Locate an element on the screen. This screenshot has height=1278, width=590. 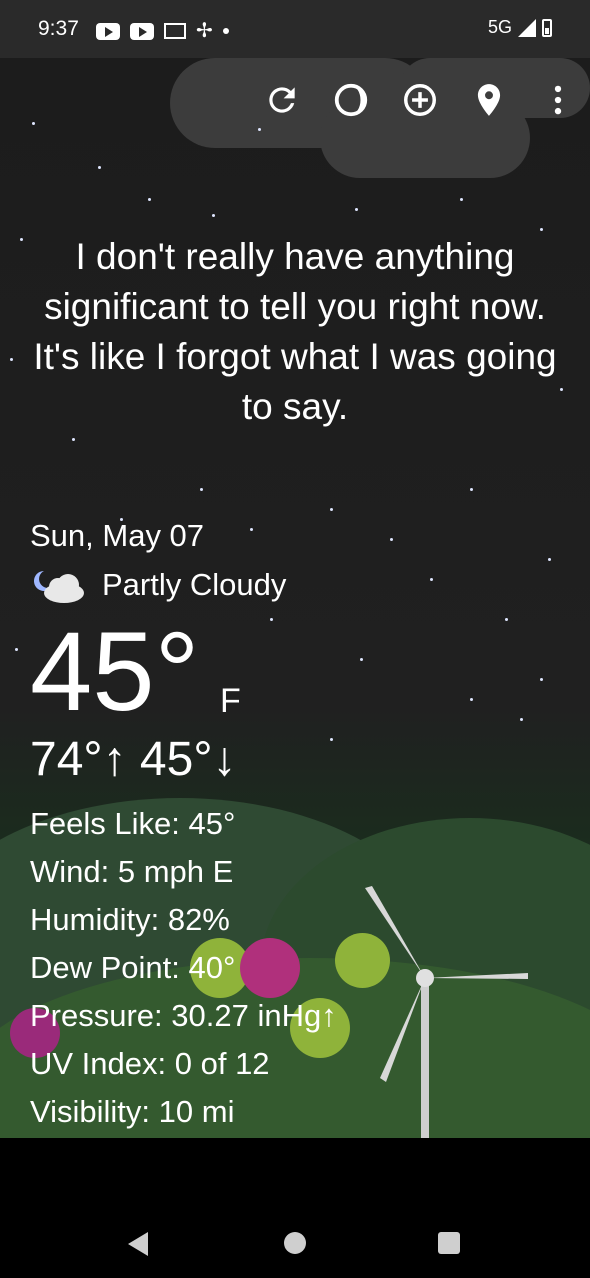
recents-button is located at coordinates (449, 1243).